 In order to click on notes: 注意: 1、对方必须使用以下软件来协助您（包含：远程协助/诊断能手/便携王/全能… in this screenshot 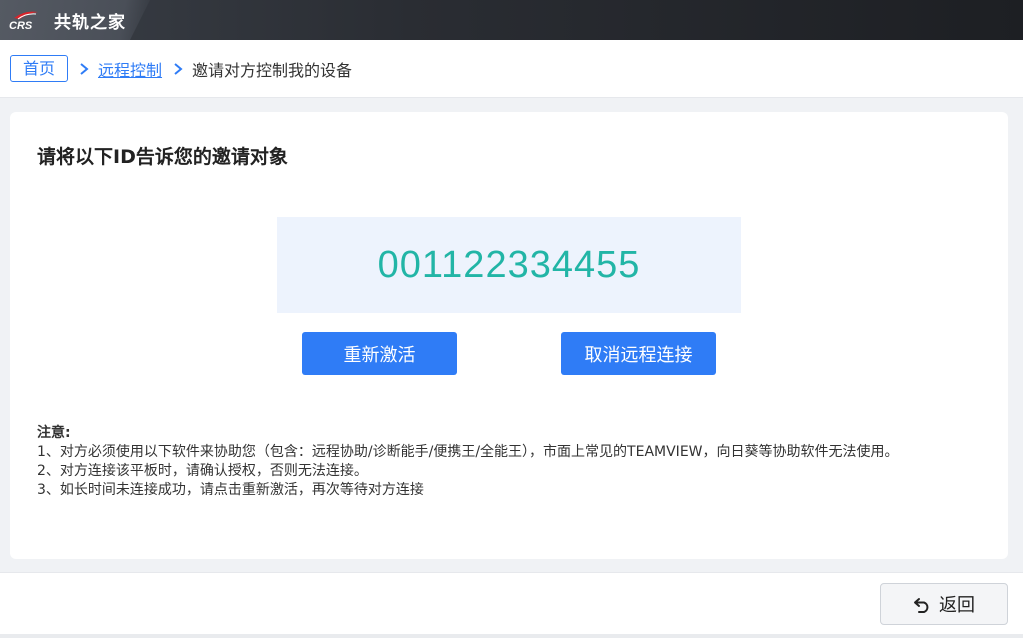, I will do `click(507, 462)`.